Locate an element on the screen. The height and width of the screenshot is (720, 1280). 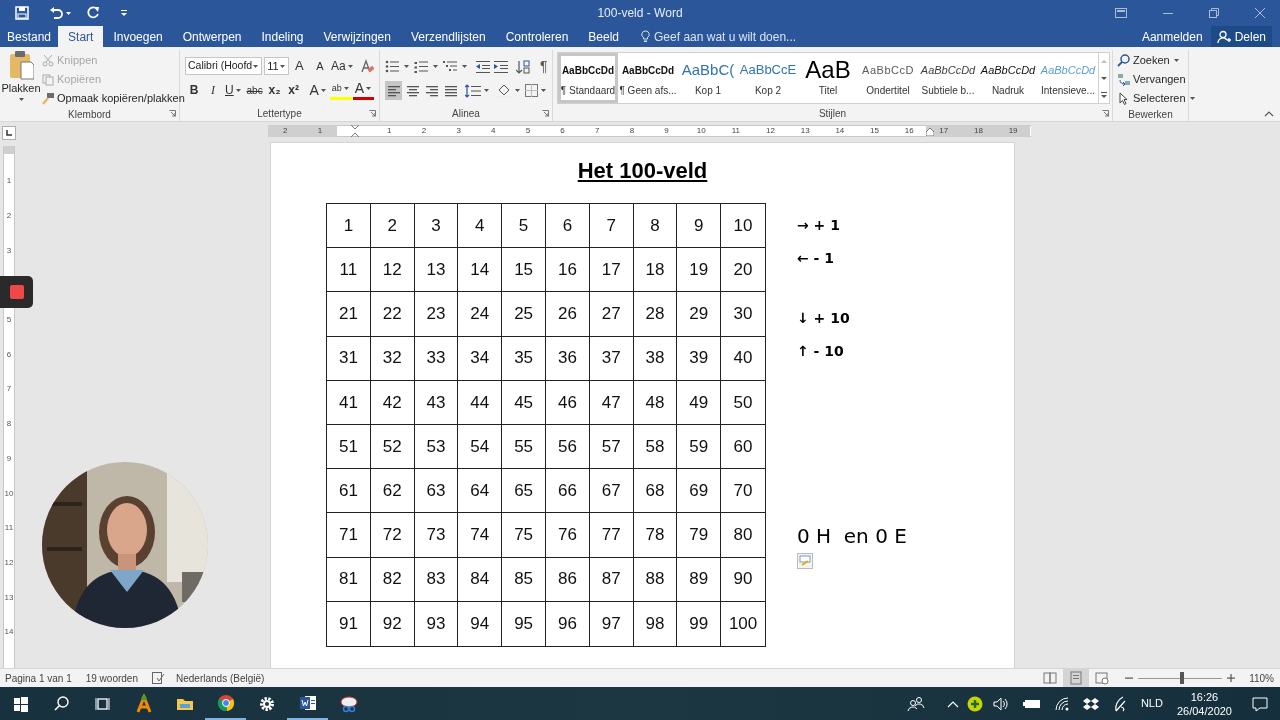
clear-formatting-icon is located at coordinates (367, 66).